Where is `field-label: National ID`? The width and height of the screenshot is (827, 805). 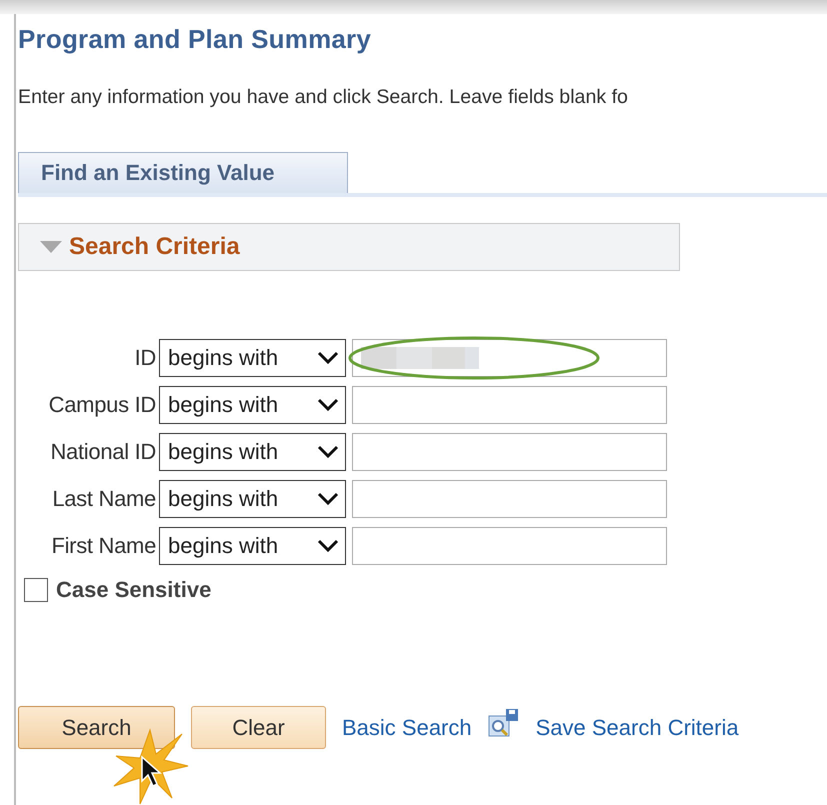
field-label: National ID is located at coordinates (103, 451).